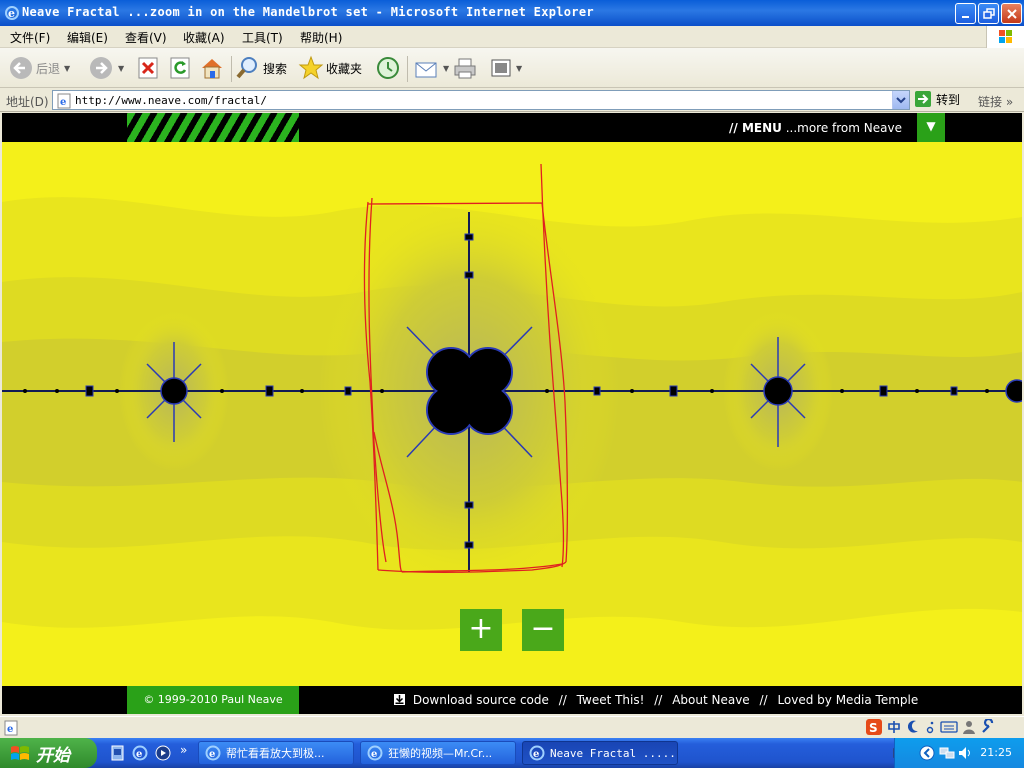 The width and height of the screenshot is (1024, 768). Describe the element at coordinates (48, 68) in the screenshot. I see `back-label: 后退` at that location.